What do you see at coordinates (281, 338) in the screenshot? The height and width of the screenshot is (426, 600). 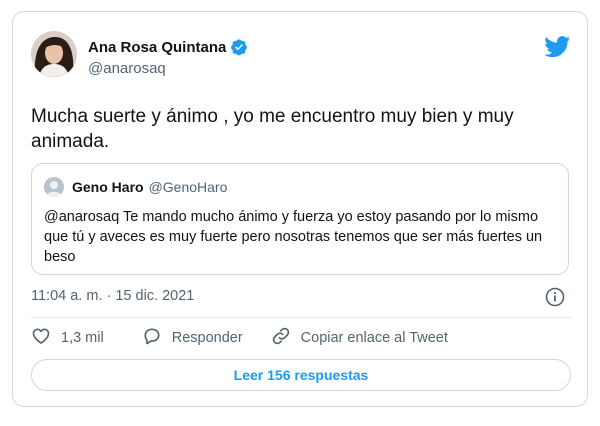 I see `link-icon` at bounding box center [281, 338].